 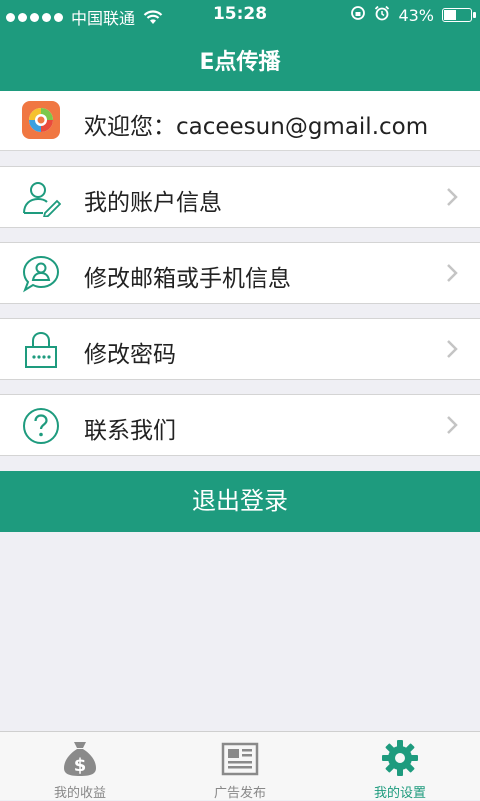 I want to click on money-bag-icon: $, so click(x=80, y=758).